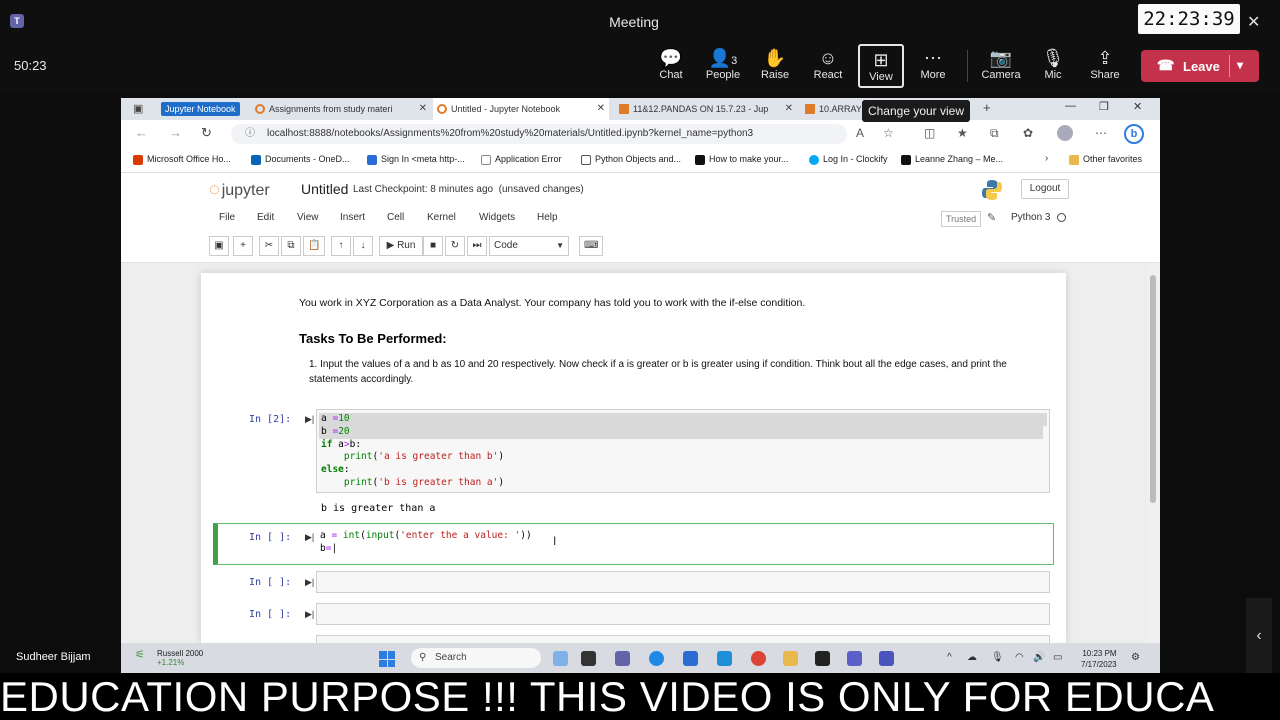 This screenshot has height=720, width=1280. What do you see at coordinates (860, 133) in the screenshot?
I see `read-aloud-icon: A` at bounding box center [860, 133].